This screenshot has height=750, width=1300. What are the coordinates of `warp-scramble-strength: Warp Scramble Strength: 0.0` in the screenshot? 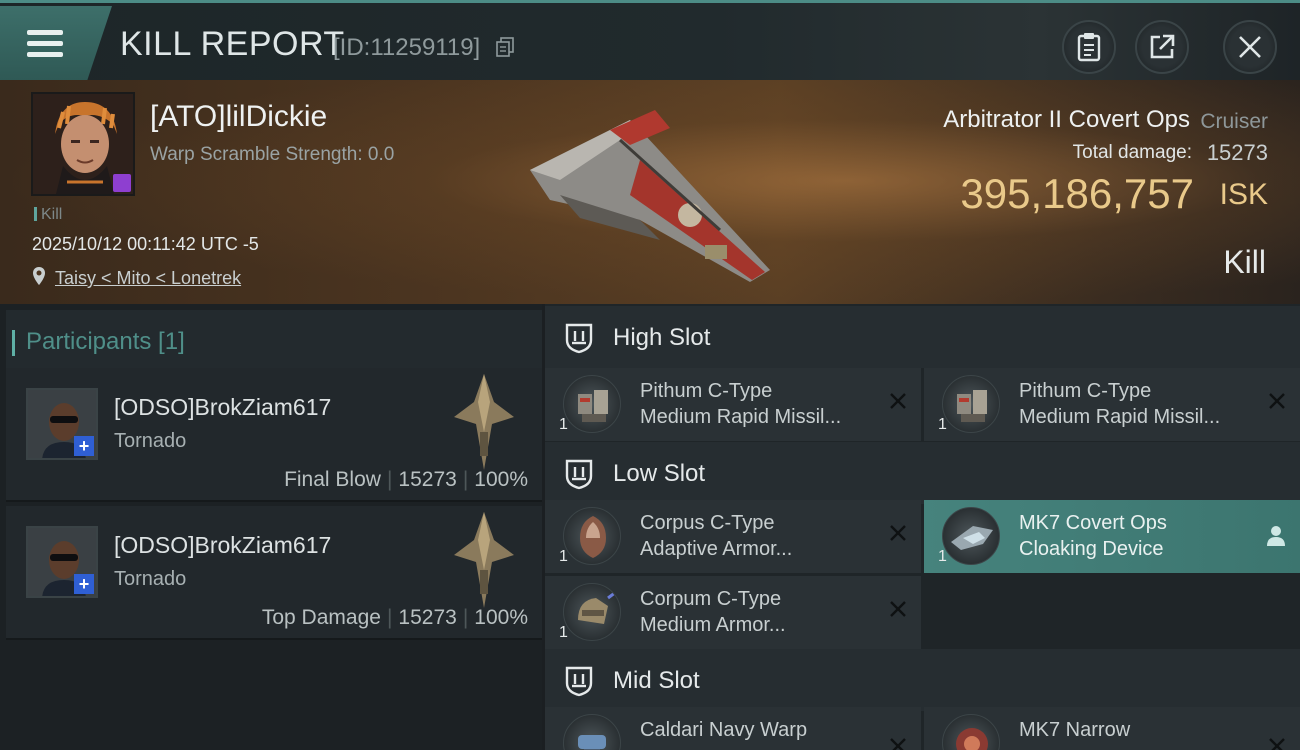 It's located at (272, 154).